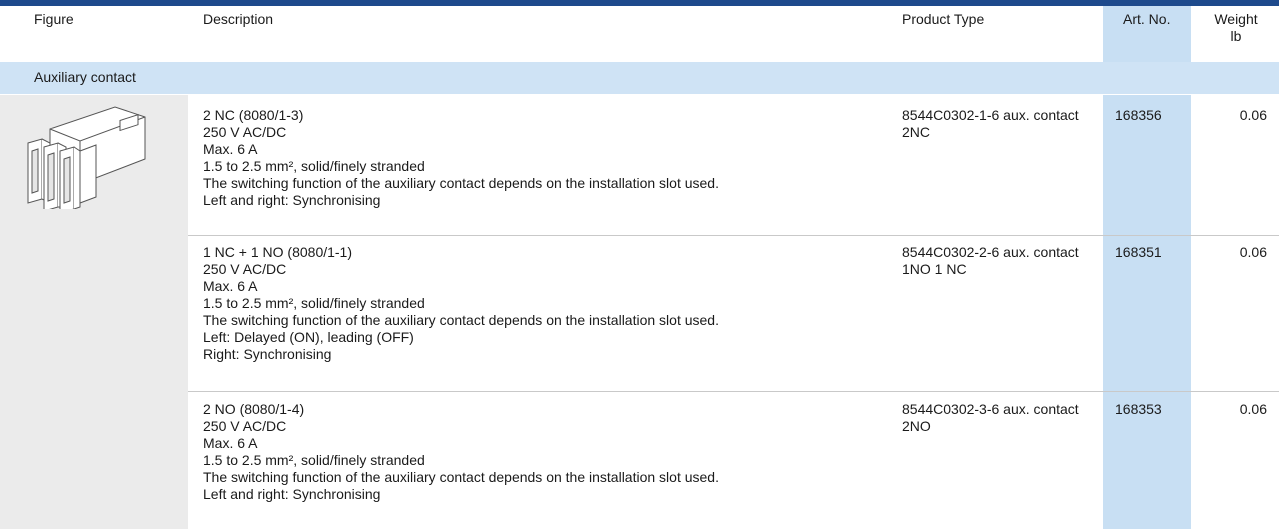 This screenshot has width=1279, height=529. I want to click on product-type-line: 1NO 1 NC, so click(934, 269).